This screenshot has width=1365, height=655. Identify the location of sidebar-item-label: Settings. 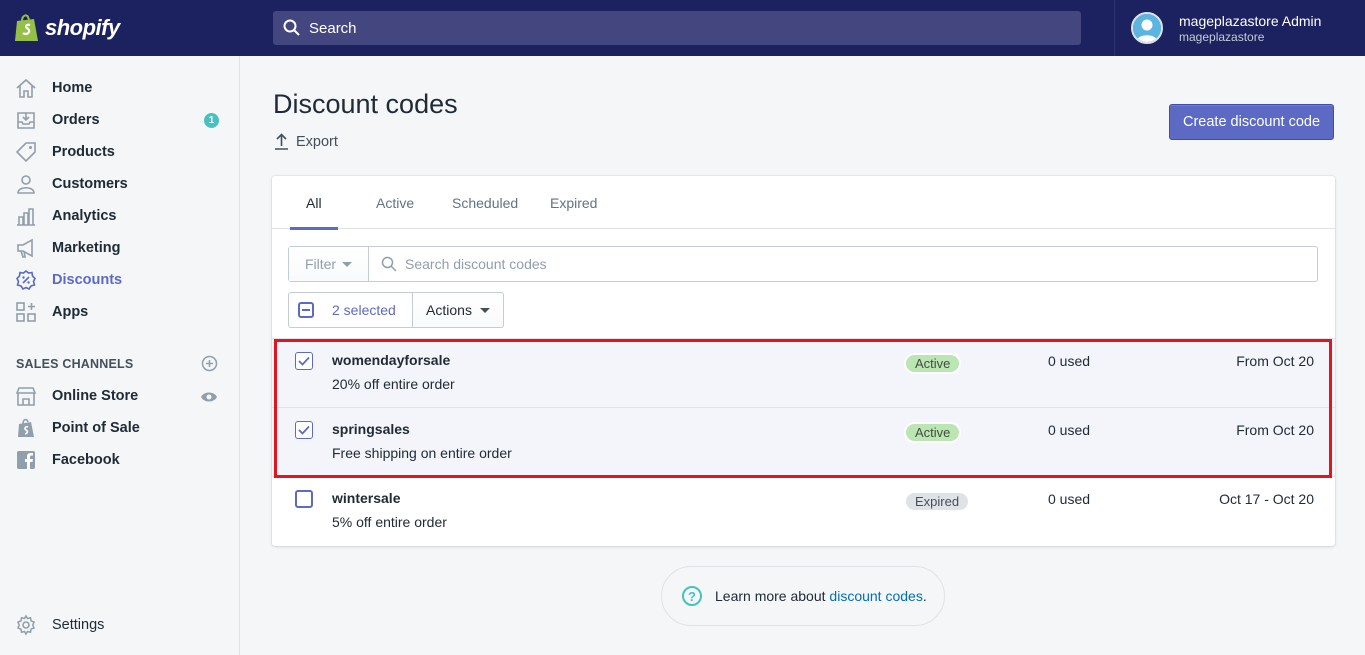
(78, 625).